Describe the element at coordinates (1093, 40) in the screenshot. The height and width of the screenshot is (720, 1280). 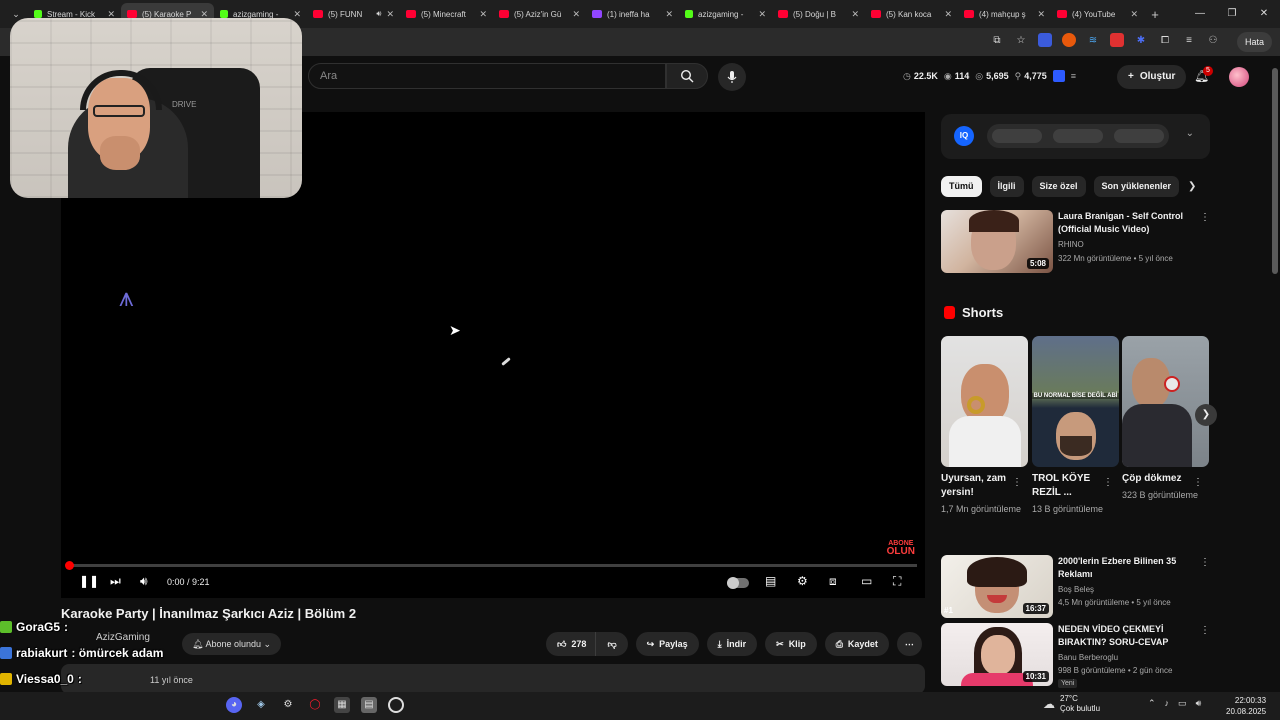
I see `extension-wave-icon: ≋` at that location.